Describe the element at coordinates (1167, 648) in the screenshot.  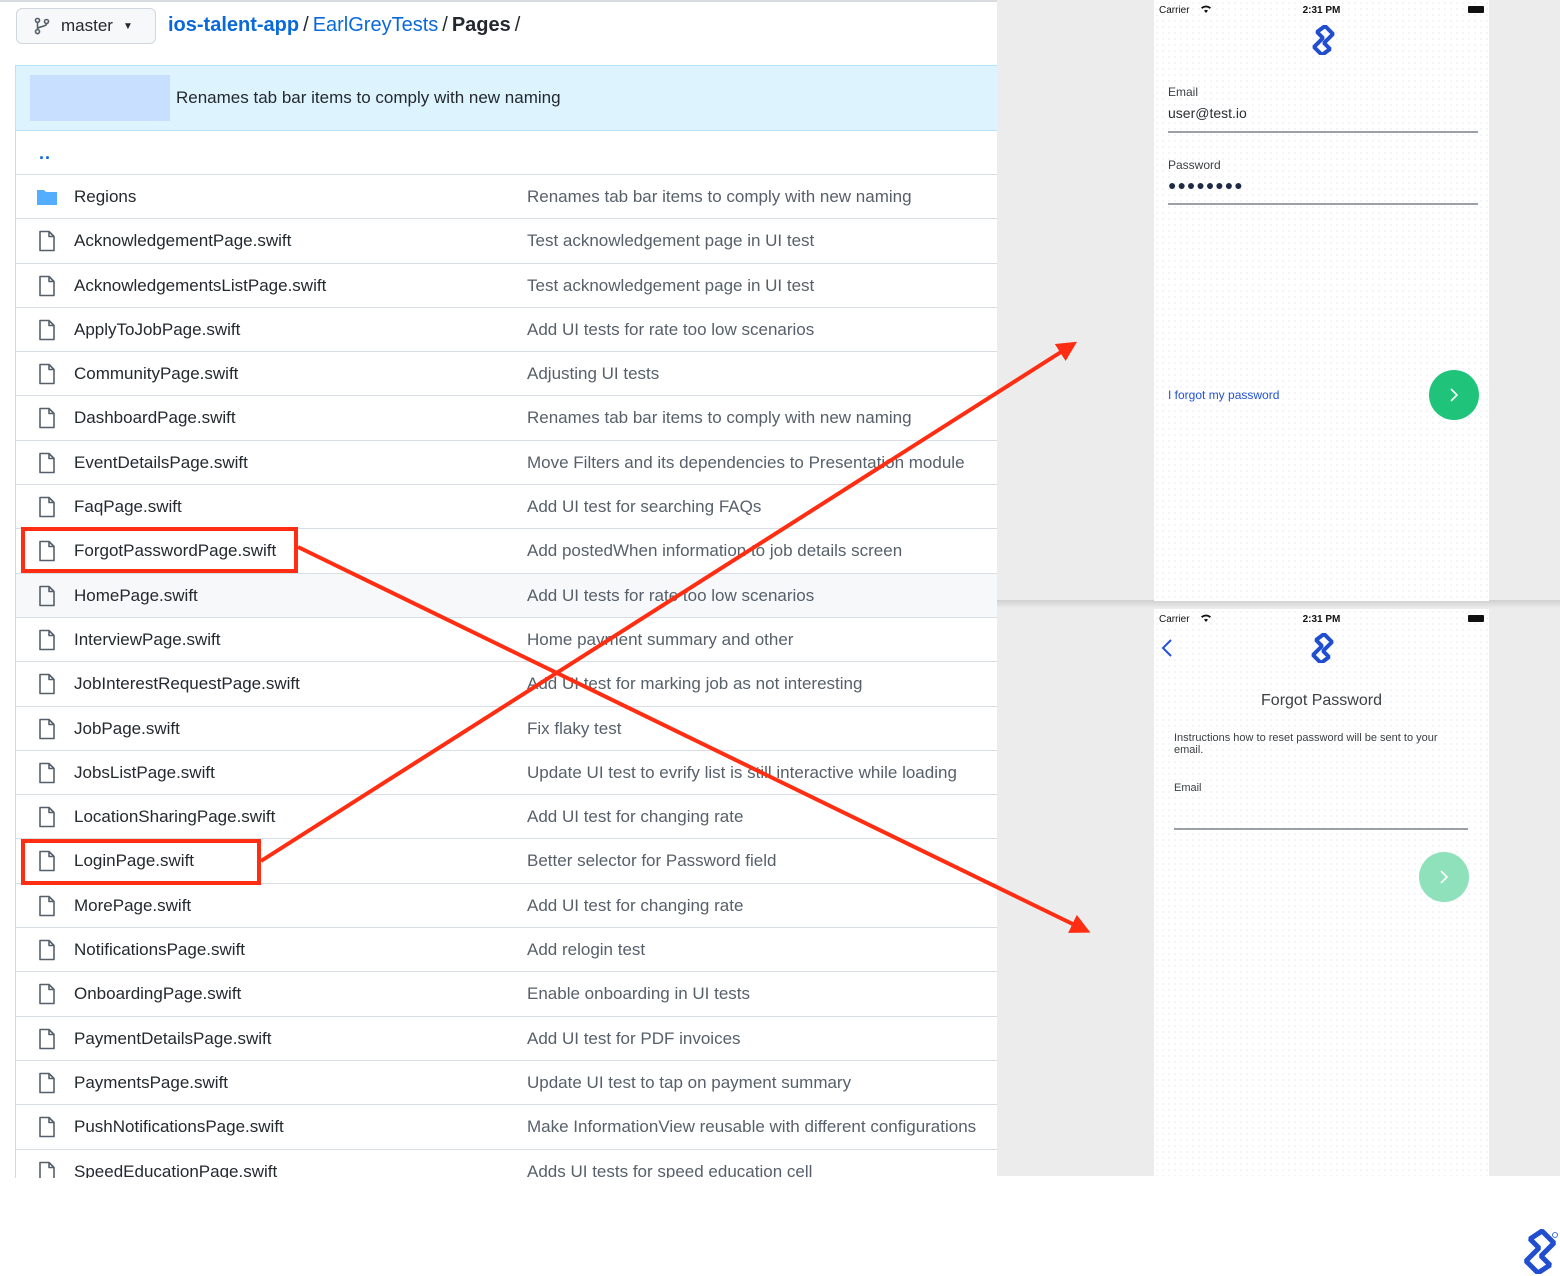
I see `chevron-left-icon` at that location.